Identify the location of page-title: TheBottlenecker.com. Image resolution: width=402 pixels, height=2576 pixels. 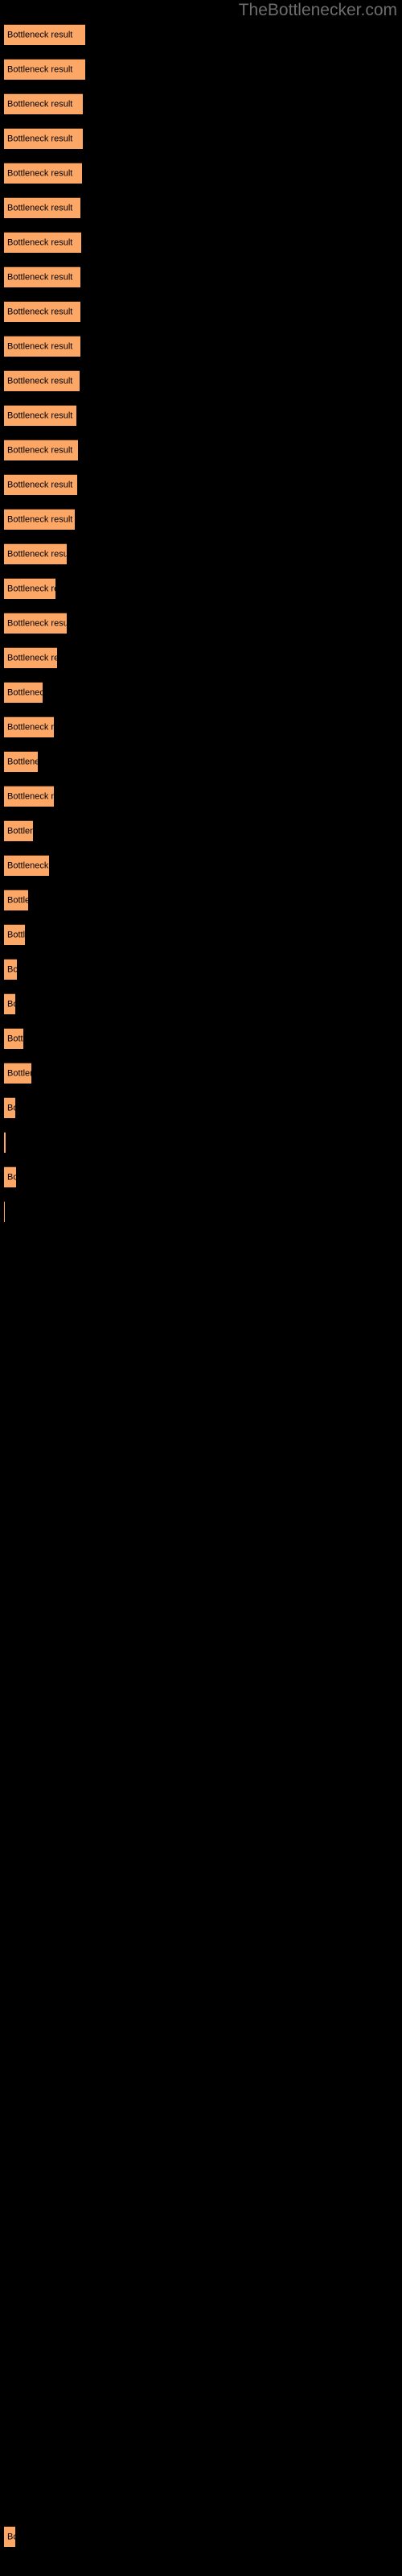
(317, 10).